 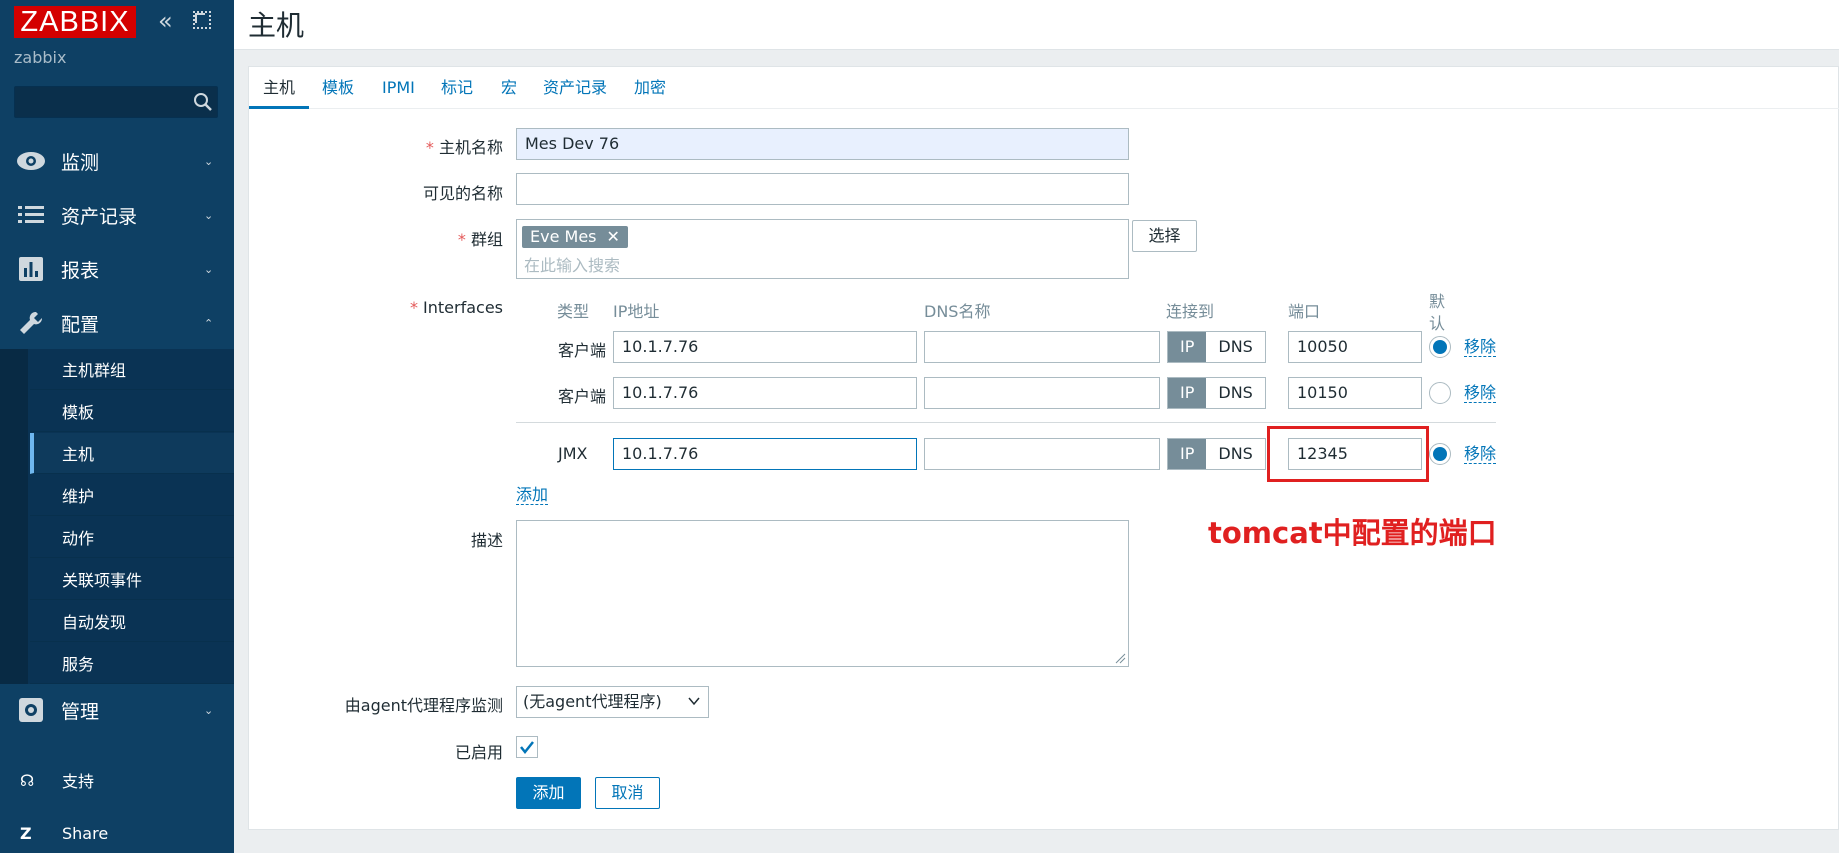 I want to click on menu-administration: 管理 ⌄, so click(x=117, y=710).